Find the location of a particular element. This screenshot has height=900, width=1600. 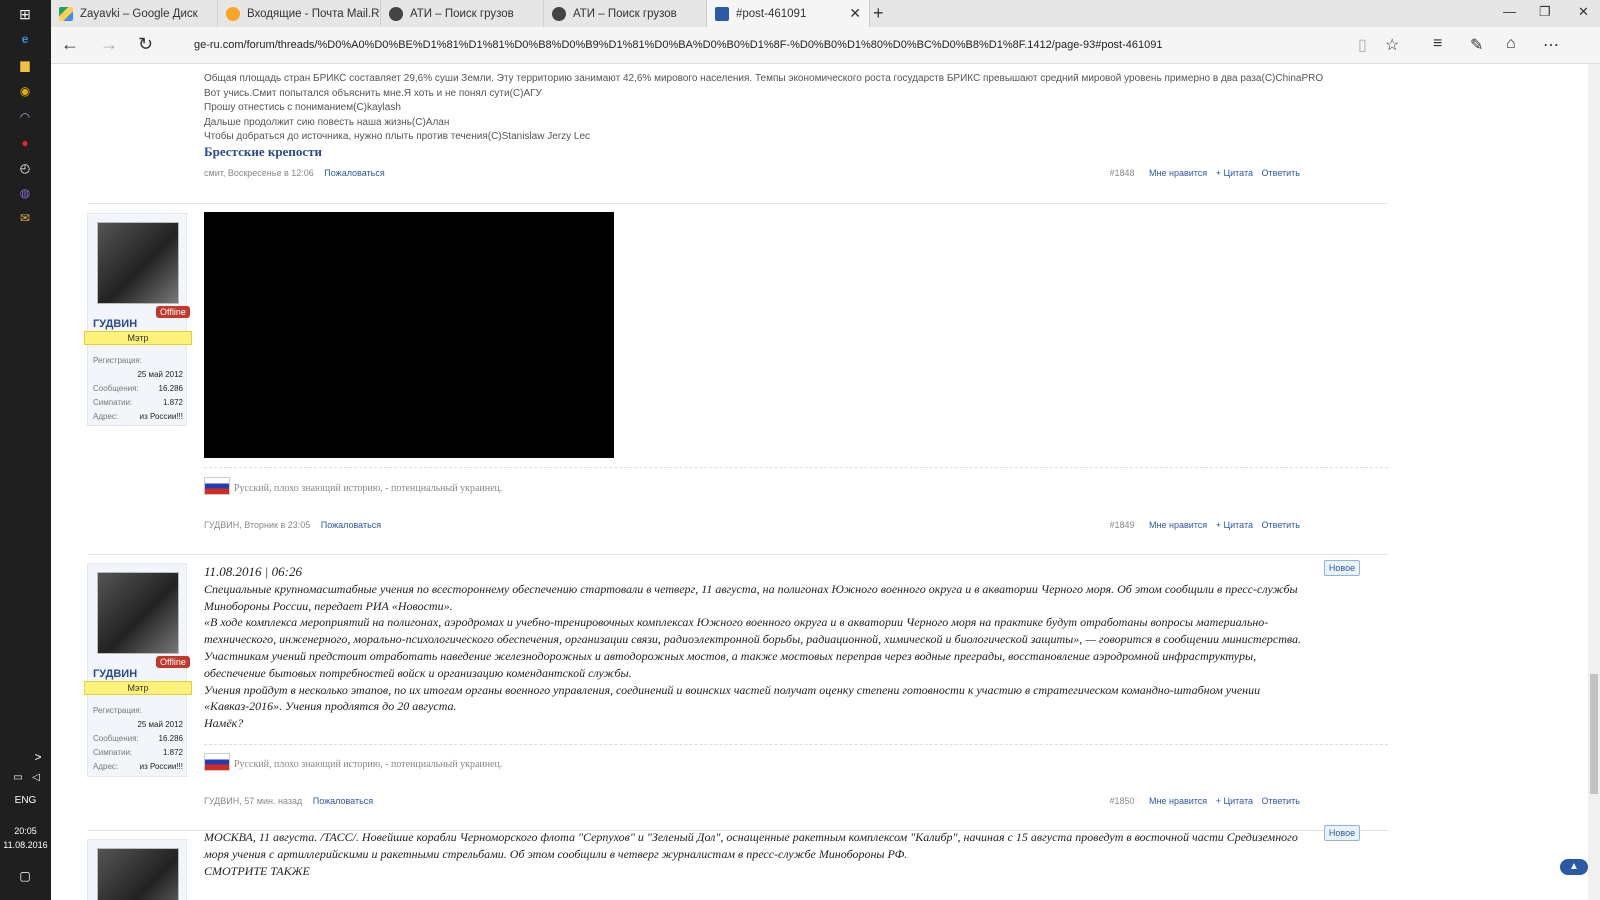

signature-link: Брестские крепости is located at coordinates (263, 152).